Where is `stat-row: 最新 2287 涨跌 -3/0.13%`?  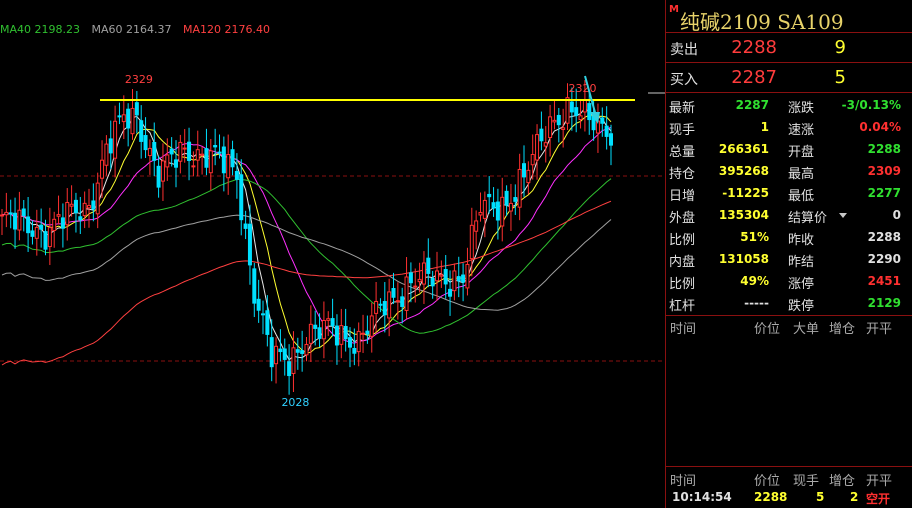
stat-row: 最新 2287 涨跌 -3/0.13% is located at coordinates (789, 106).